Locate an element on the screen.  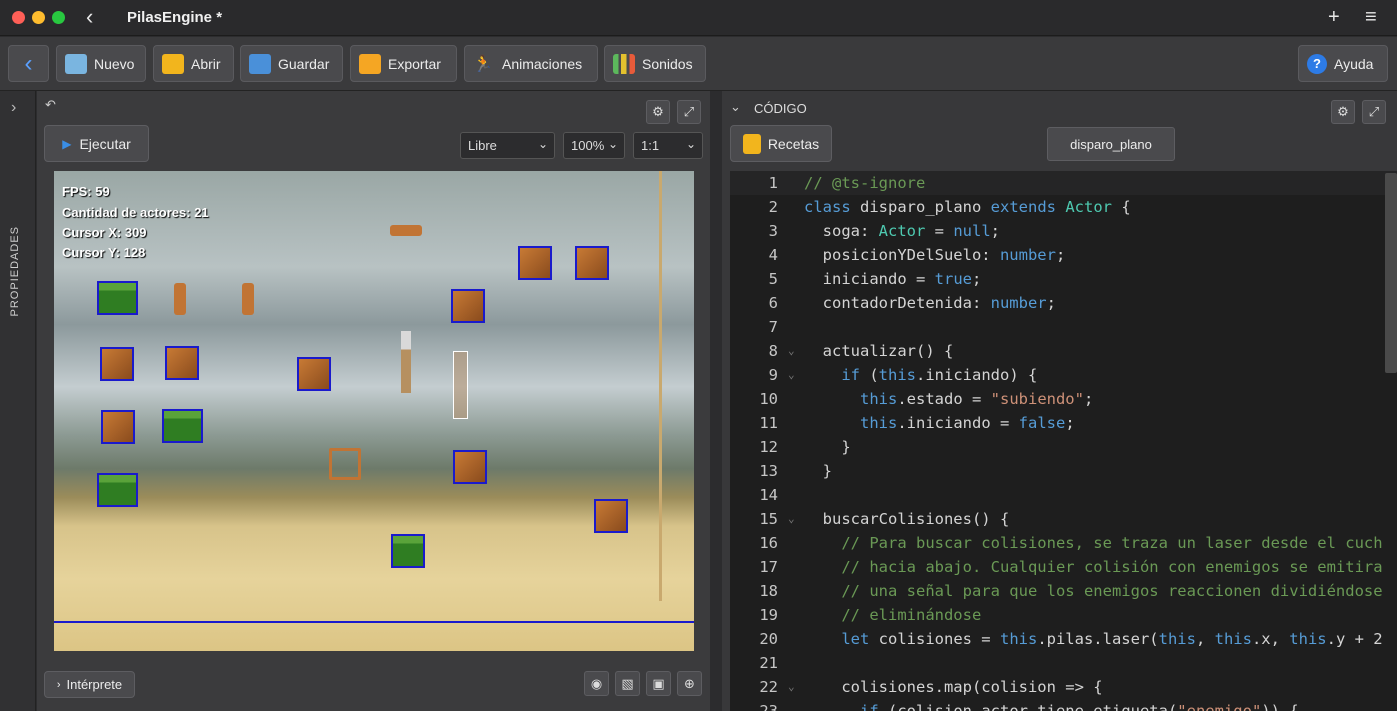
properties-strip: › PROPIEDADES is located at coordinates (18, 401).